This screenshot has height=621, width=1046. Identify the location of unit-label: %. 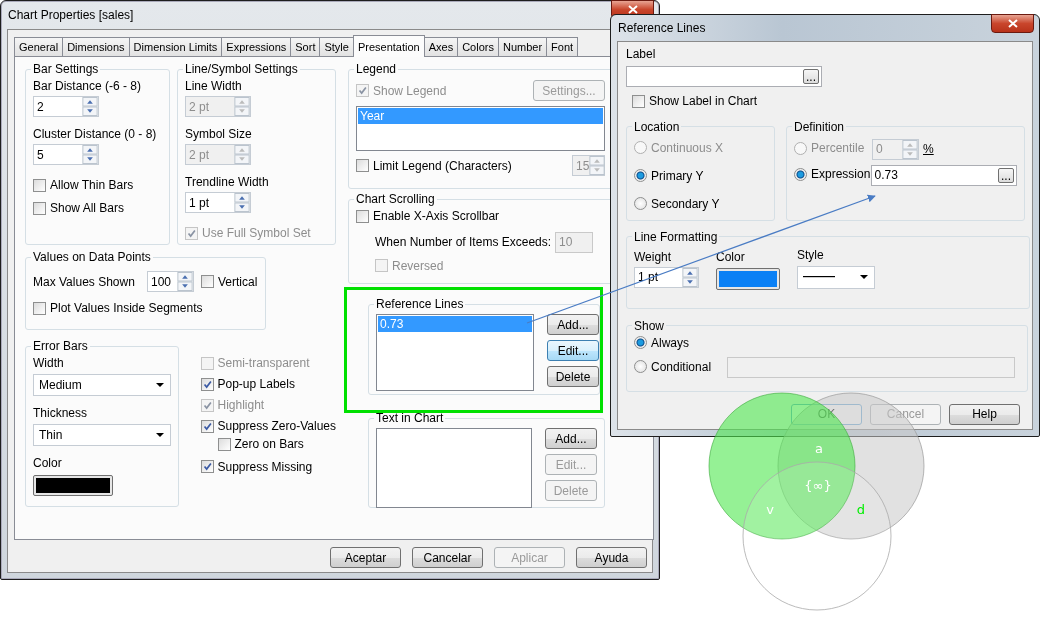
(928, 149).